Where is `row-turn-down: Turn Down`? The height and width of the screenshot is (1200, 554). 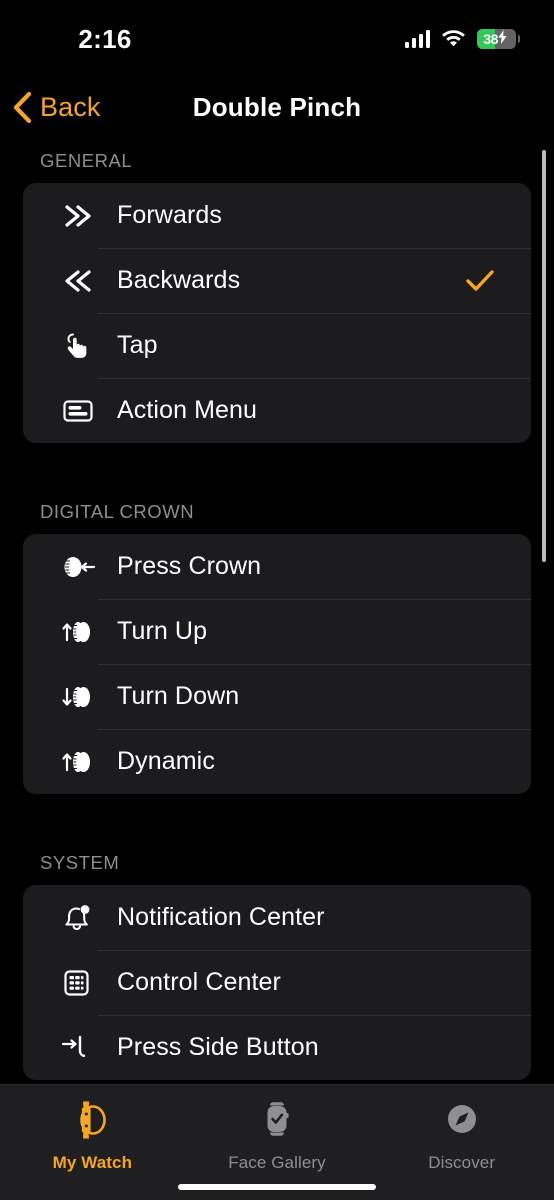
row-turn-down: Turn Down is located at coordinates (277, 696).